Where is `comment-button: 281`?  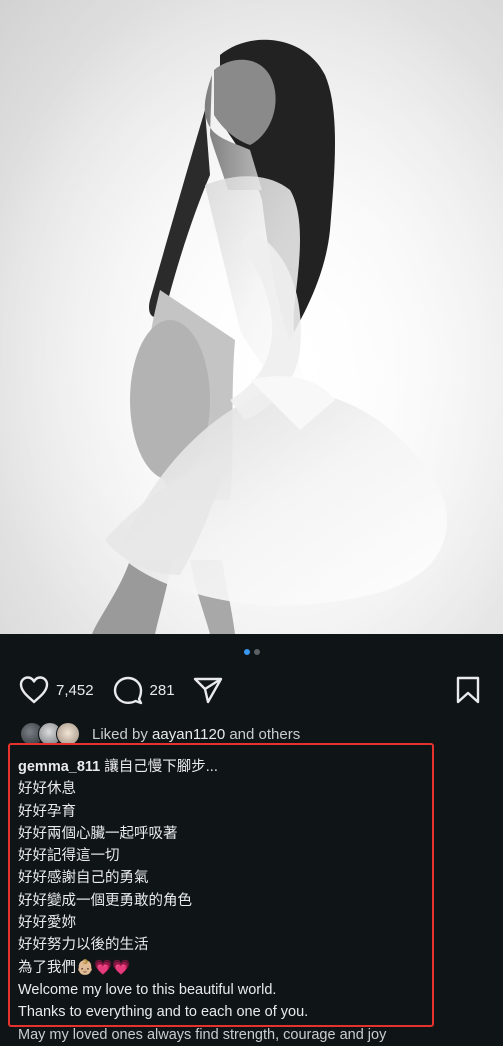 comment-button: 281 is located at coordinates (143, 690).